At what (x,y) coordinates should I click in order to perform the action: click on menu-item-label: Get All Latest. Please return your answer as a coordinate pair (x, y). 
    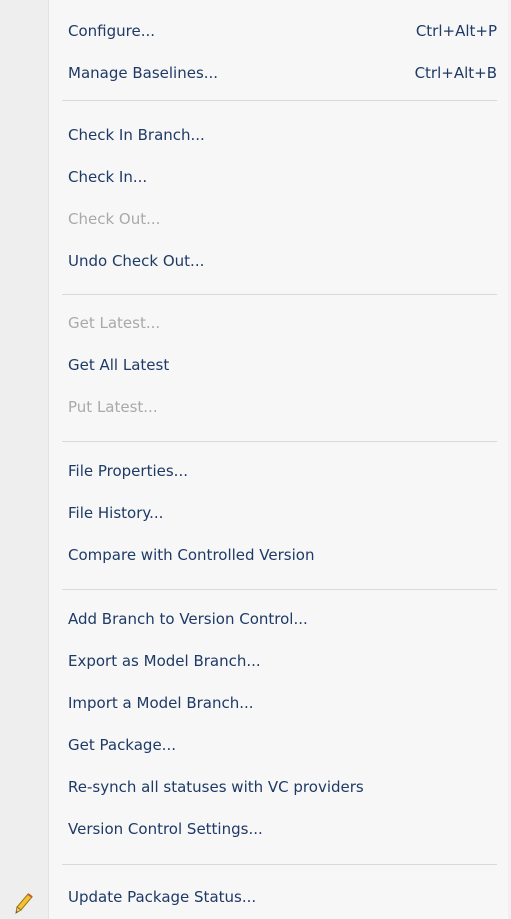
    Looking at the image, I should click on (119, 365).